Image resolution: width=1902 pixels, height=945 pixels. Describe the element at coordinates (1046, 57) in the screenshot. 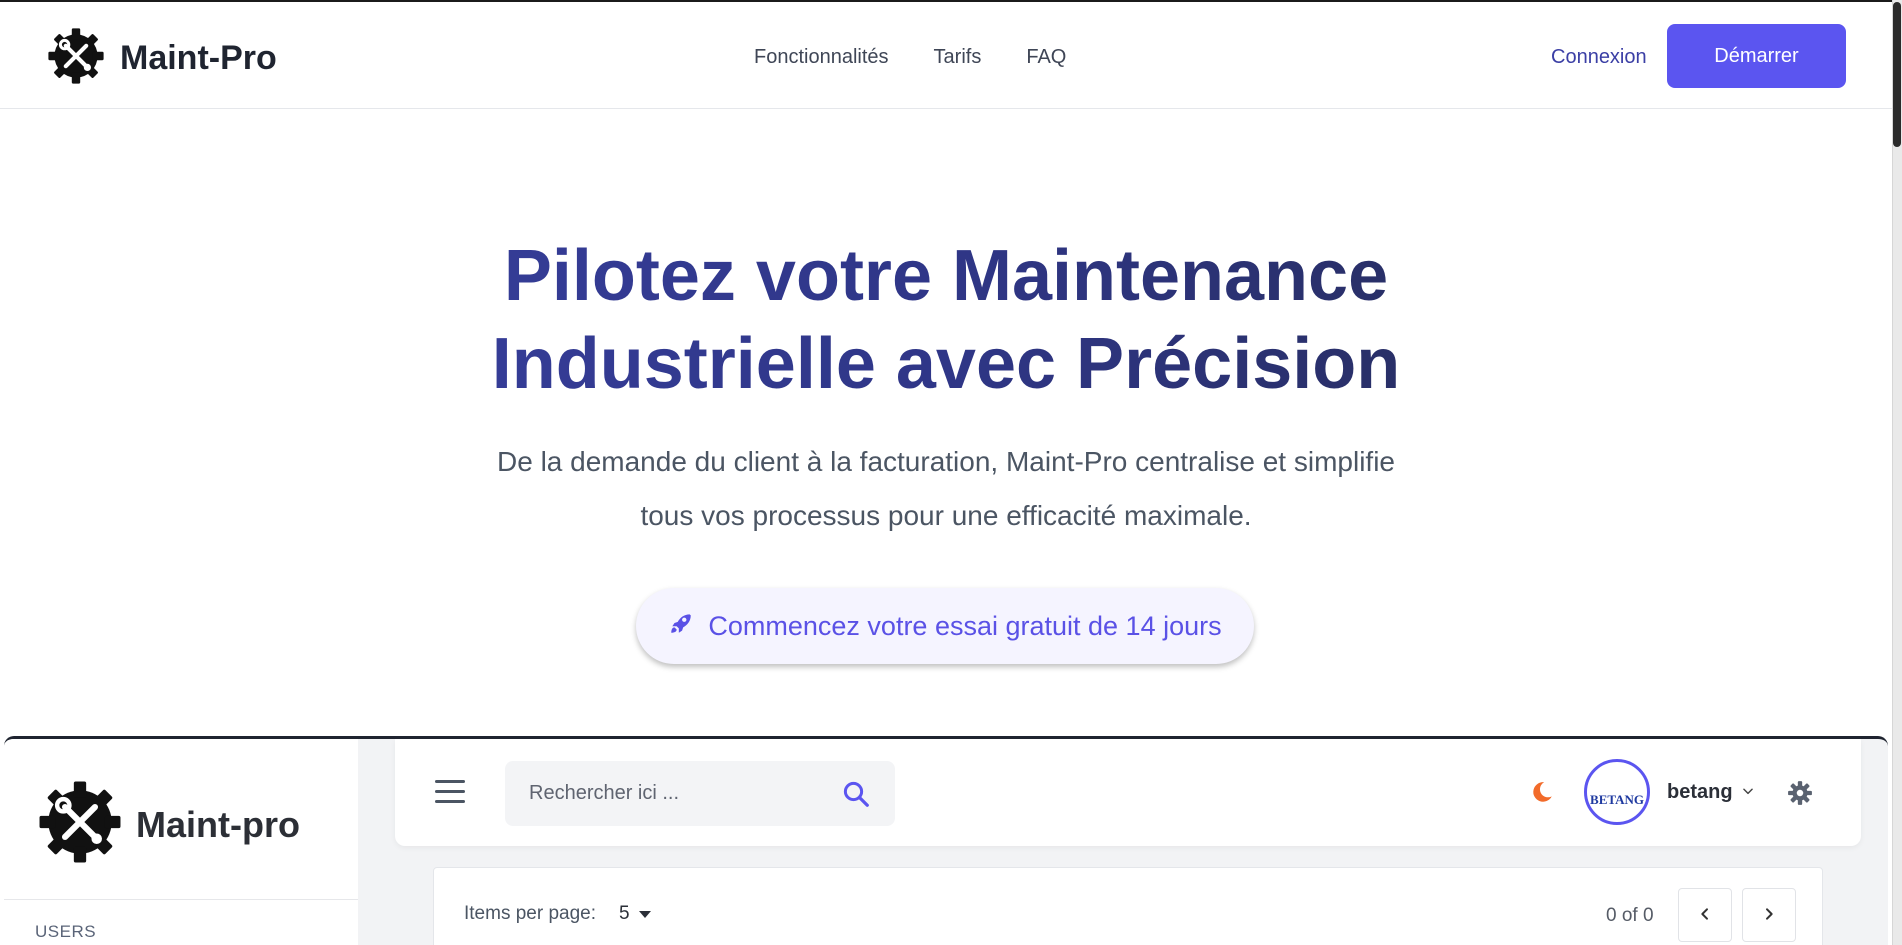

I see `nav-link-faq: FAQ` at that location.